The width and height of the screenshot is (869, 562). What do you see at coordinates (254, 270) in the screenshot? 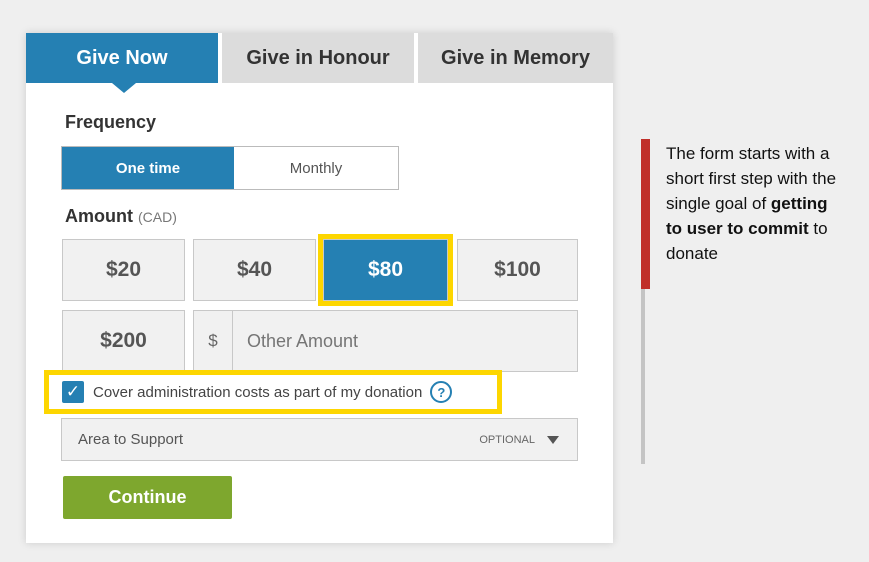
I see `amount-40-button: $40` at bounding box center [254, 270].